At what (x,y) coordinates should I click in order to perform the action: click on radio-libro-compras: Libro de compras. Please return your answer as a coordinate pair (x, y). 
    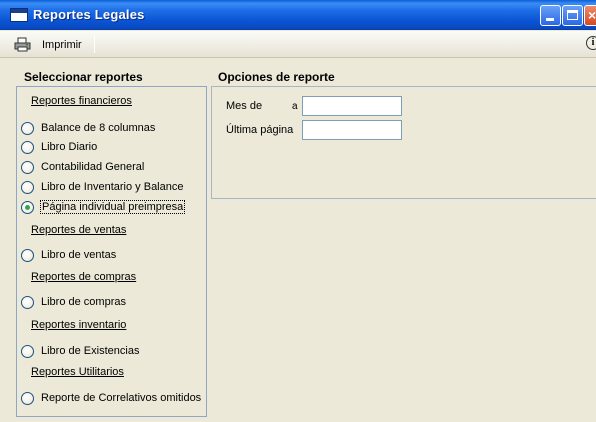
    Looking at the image, I should click on (73, 302).